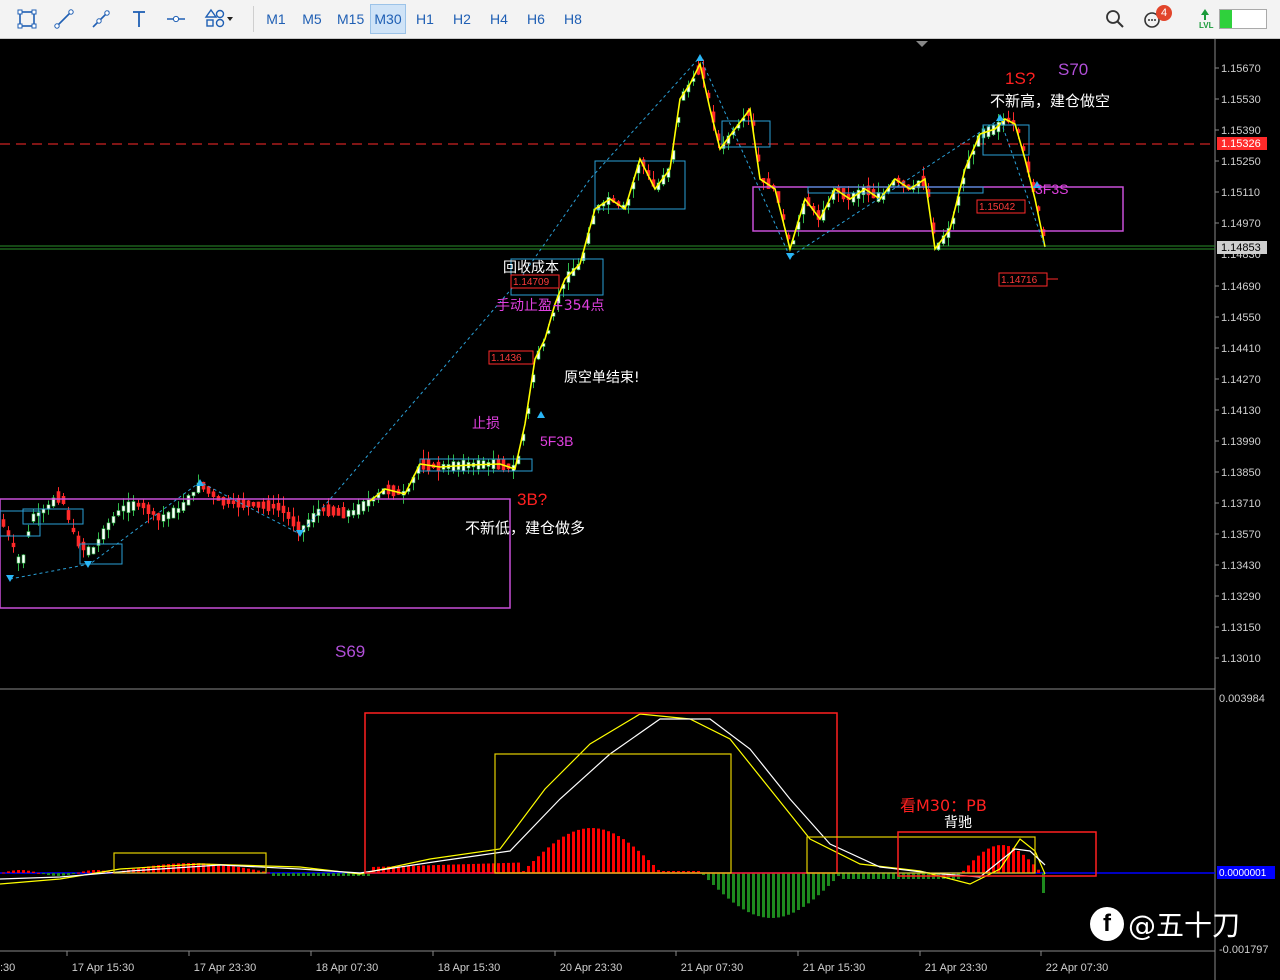 This screenshot has width=1280, height=980. I want to click on tf-h4-button: H4, so click(499, 19).